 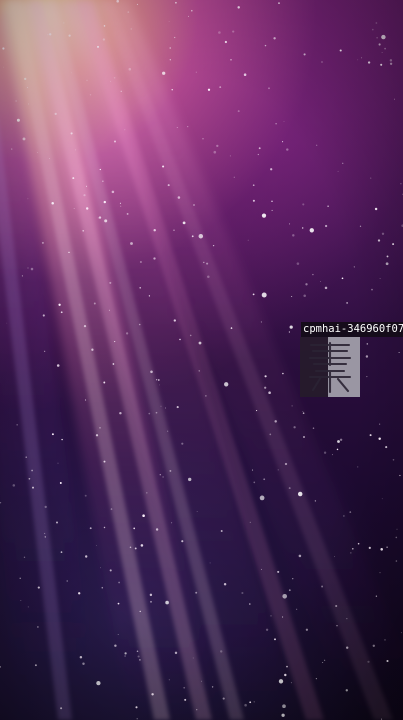 What do you see at coordinates (352, 329) in the screenshot?
I see `watermark-id: cpmhai-346960f07` at bounding box center [352, 329].